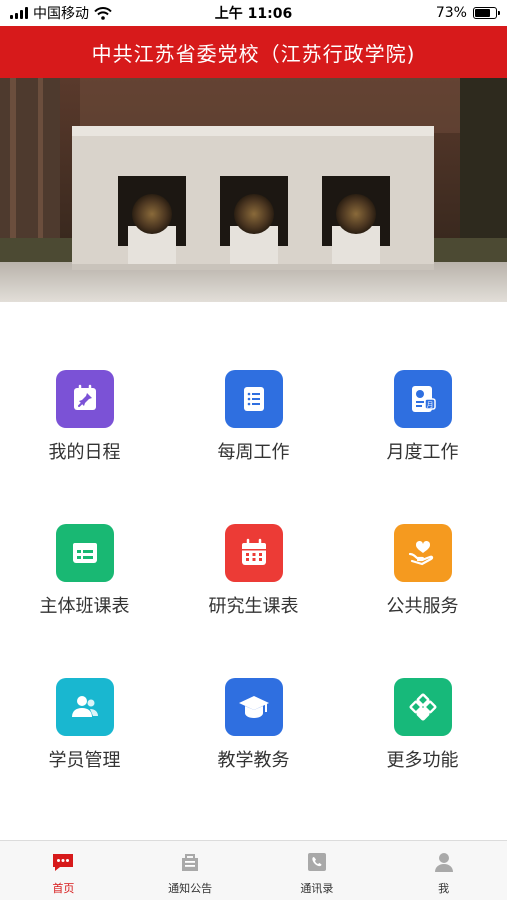 This screenshot has height=900, width=507. I want to click on tab-notices: 通知公告, so click(190, 870).